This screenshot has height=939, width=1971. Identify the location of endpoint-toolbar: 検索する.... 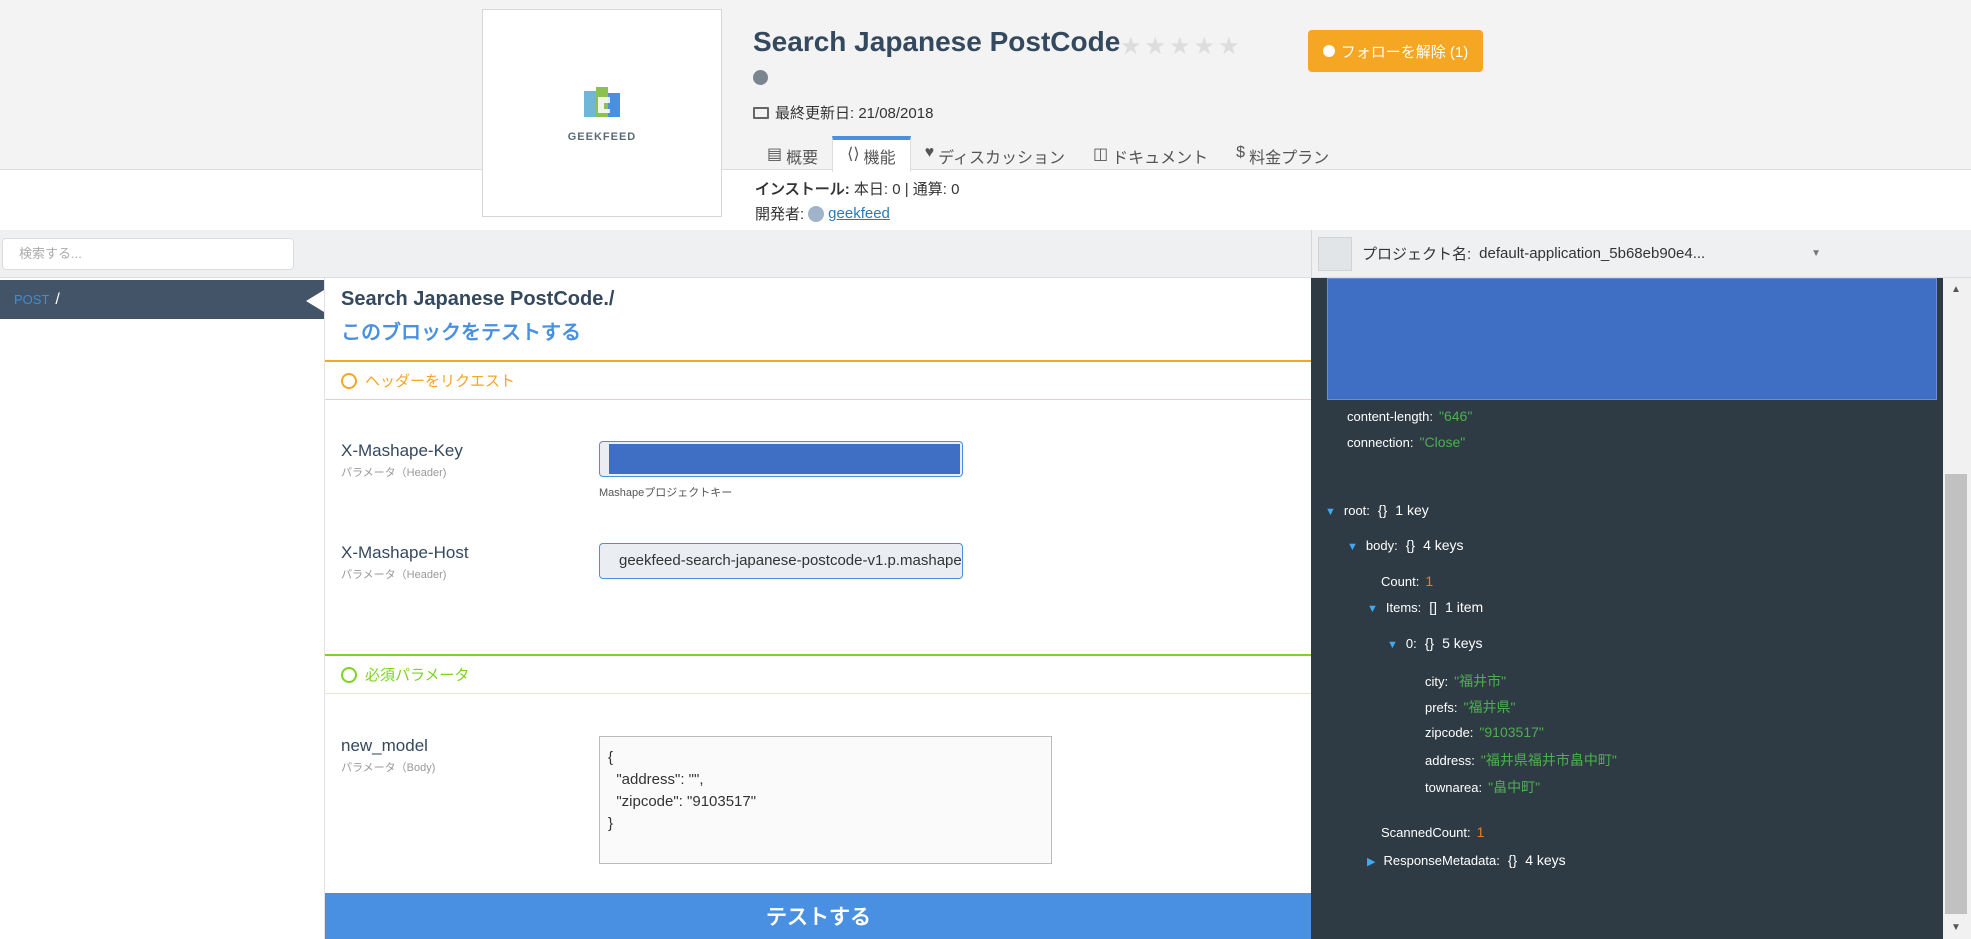
(655, 254).